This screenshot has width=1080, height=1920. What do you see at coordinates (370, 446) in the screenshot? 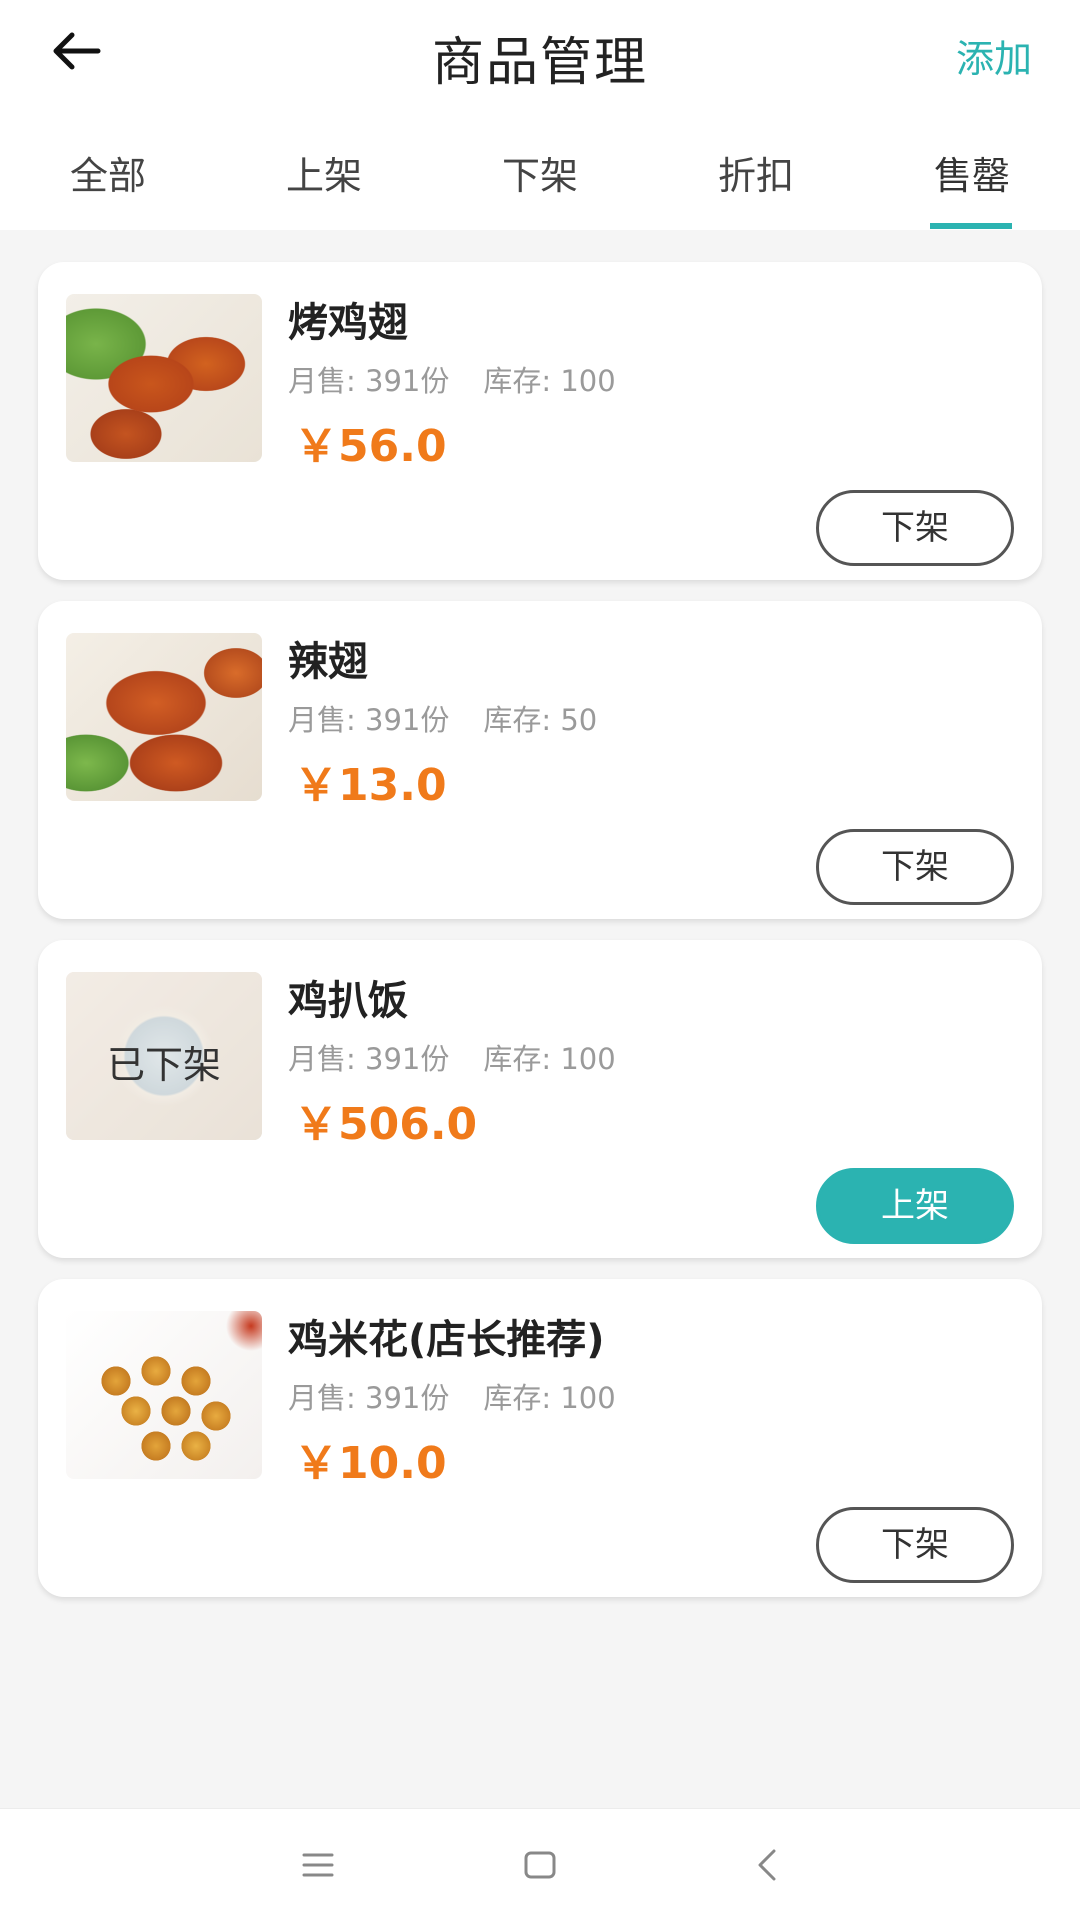
I see `product-price: ￥56.0` at bounding box center [370, 446].